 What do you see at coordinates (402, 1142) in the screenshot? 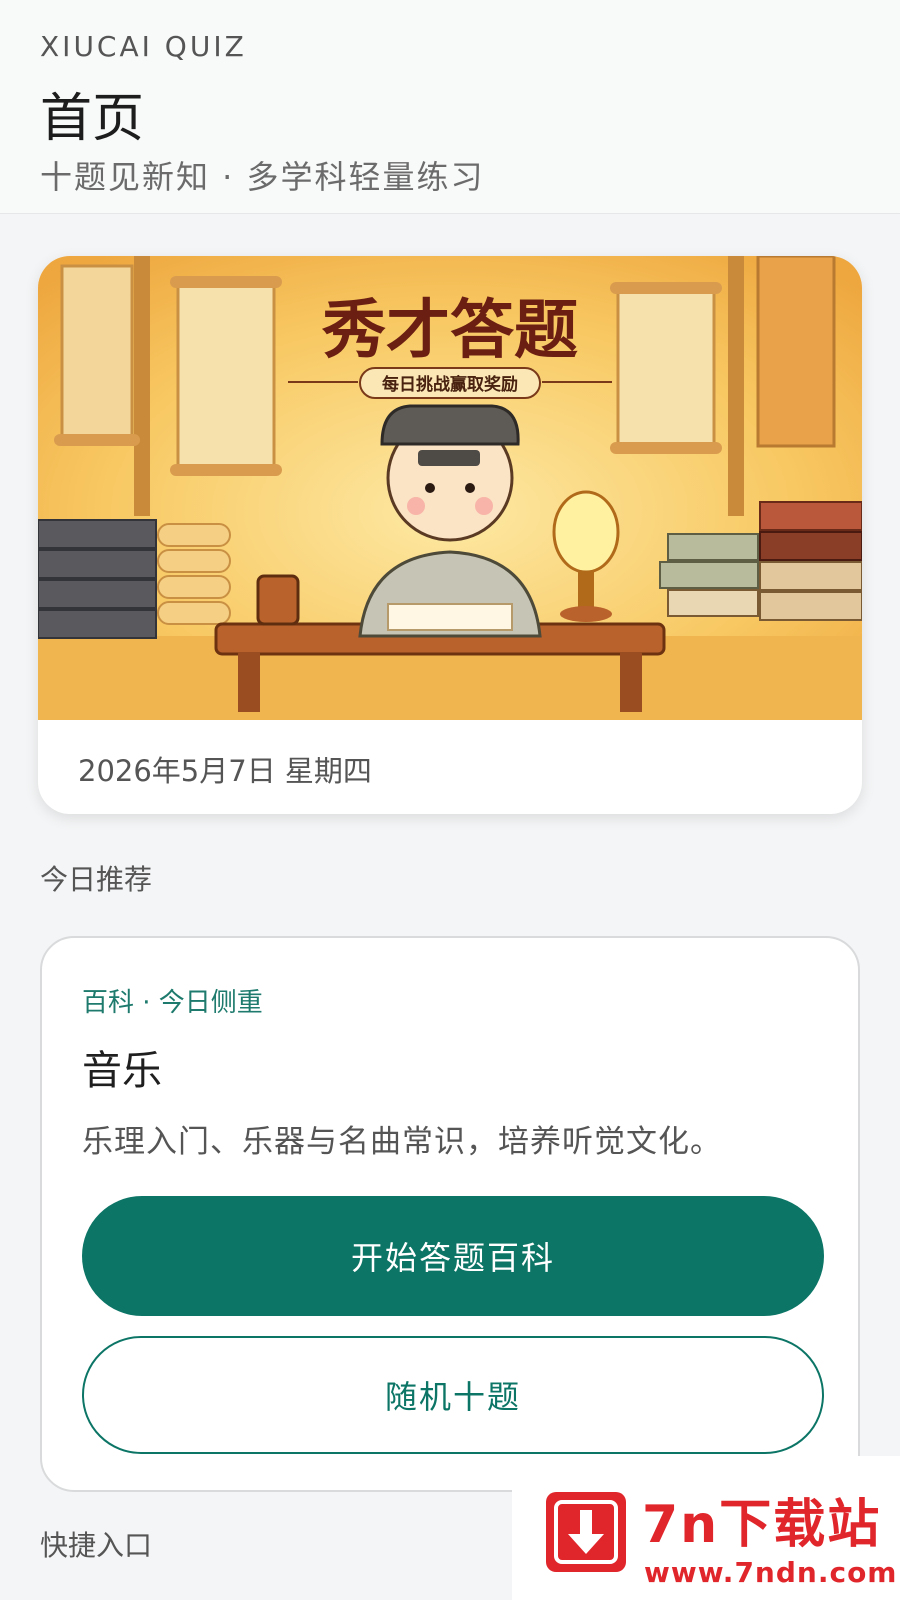
I see `topic-description: 乐理入门、乐器与名曲常识，培养听觉文化。` at bounding box center [402, 1142].